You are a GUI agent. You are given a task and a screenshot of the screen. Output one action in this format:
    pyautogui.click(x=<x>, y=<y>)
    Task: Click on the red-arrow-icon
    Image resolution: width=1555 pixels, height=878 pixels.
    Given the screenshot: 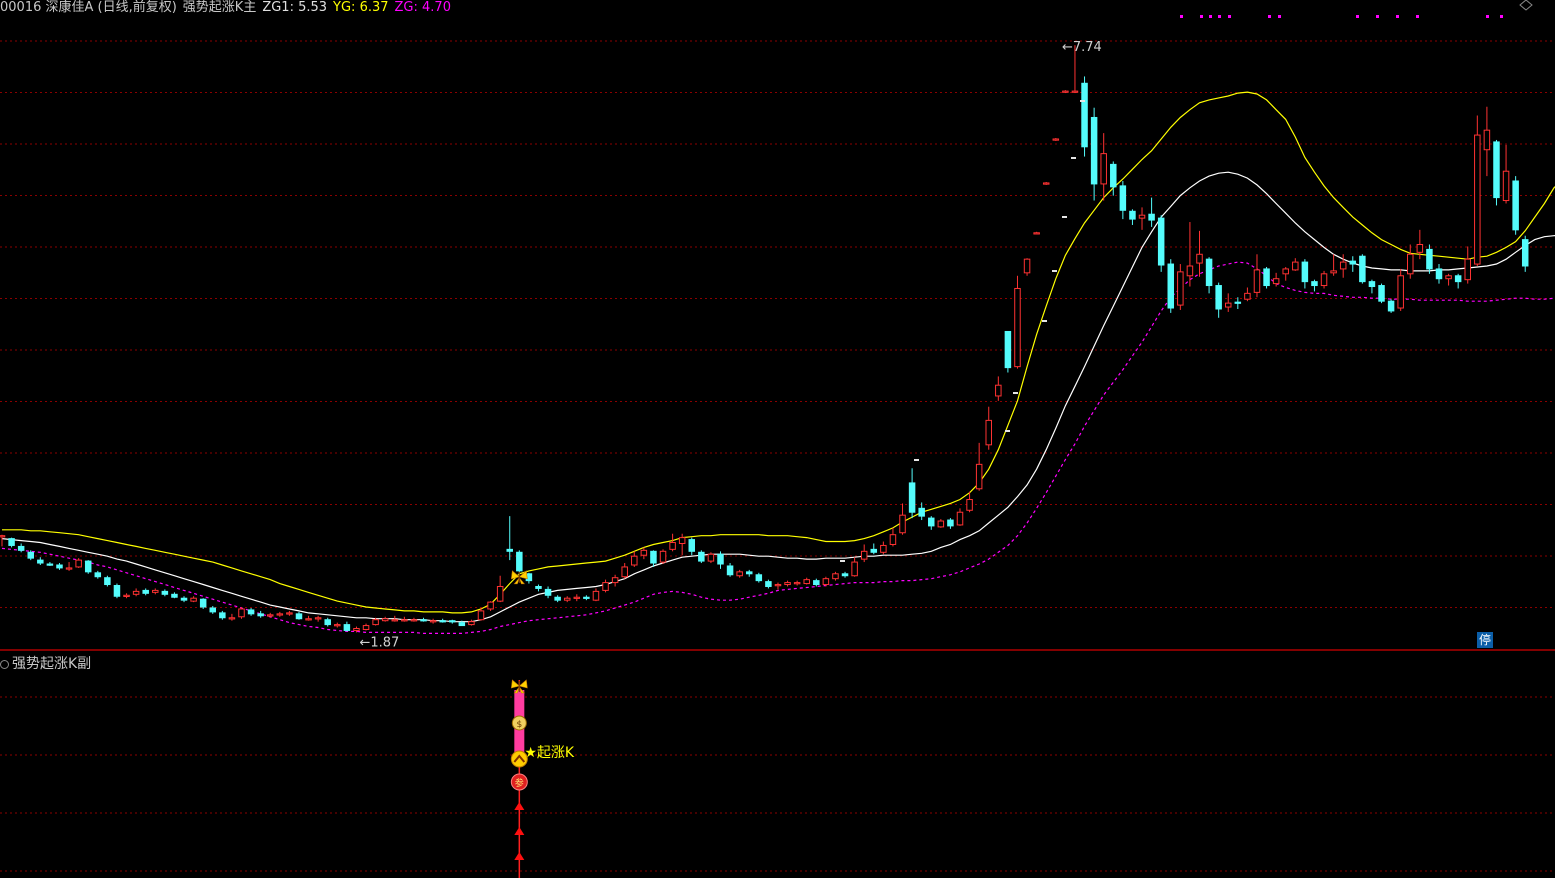 What is the action you would take?
    pyautogui.click(x=519, y=856)
    